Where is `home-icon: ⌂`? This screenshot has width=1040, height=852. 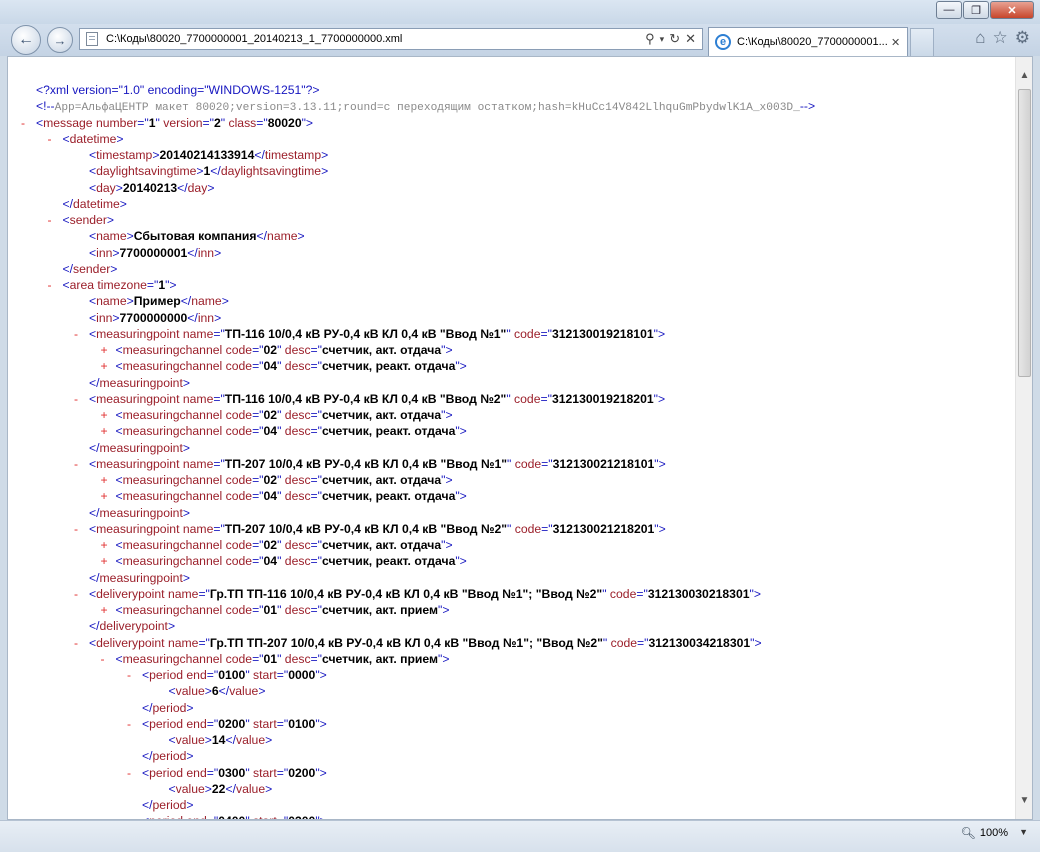
home-icon: ⌂ is located at coordinates (980, 38).